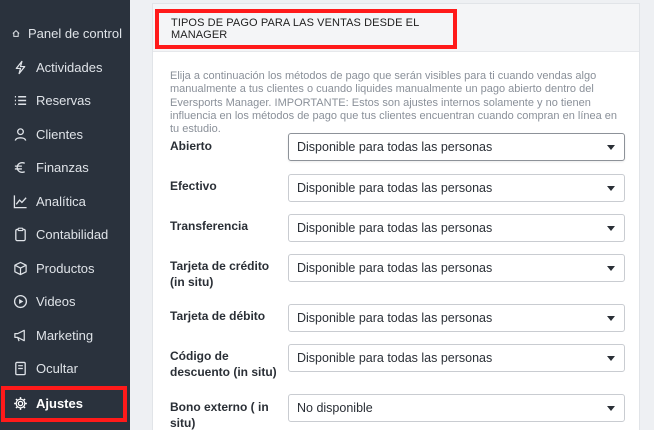 The width and height of the screenshot is (654, 430). I want to click on sidebar-item-finanzas: Finanzas, so click(65, 167).